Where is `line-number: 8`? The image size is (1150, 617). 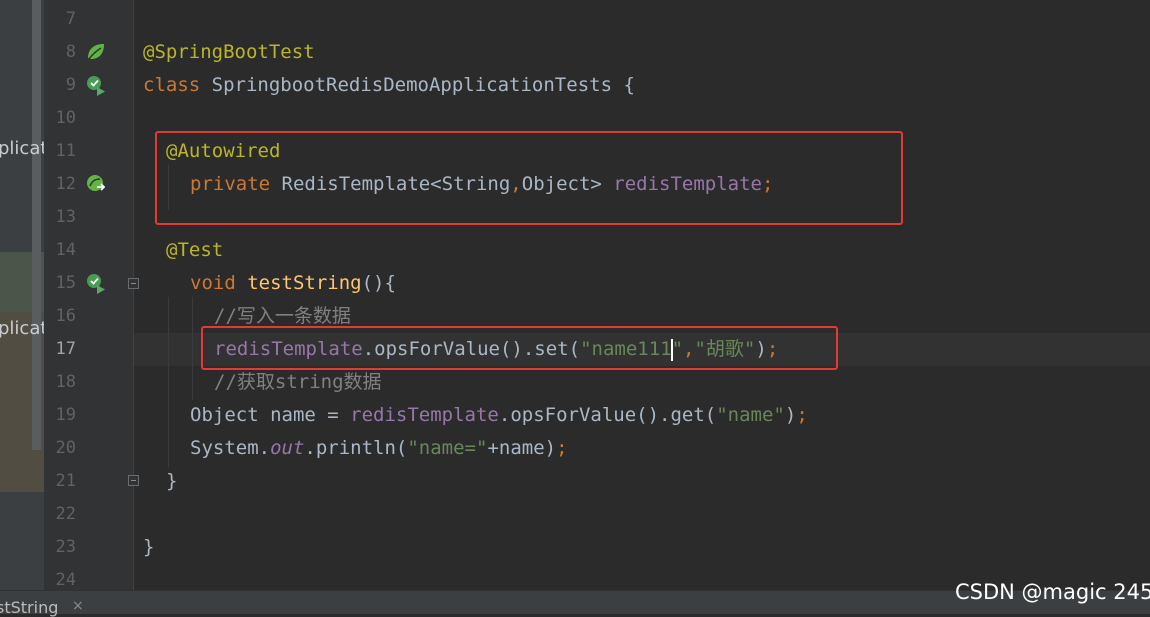
line-number: 8 is located at coordinates (70, 52).